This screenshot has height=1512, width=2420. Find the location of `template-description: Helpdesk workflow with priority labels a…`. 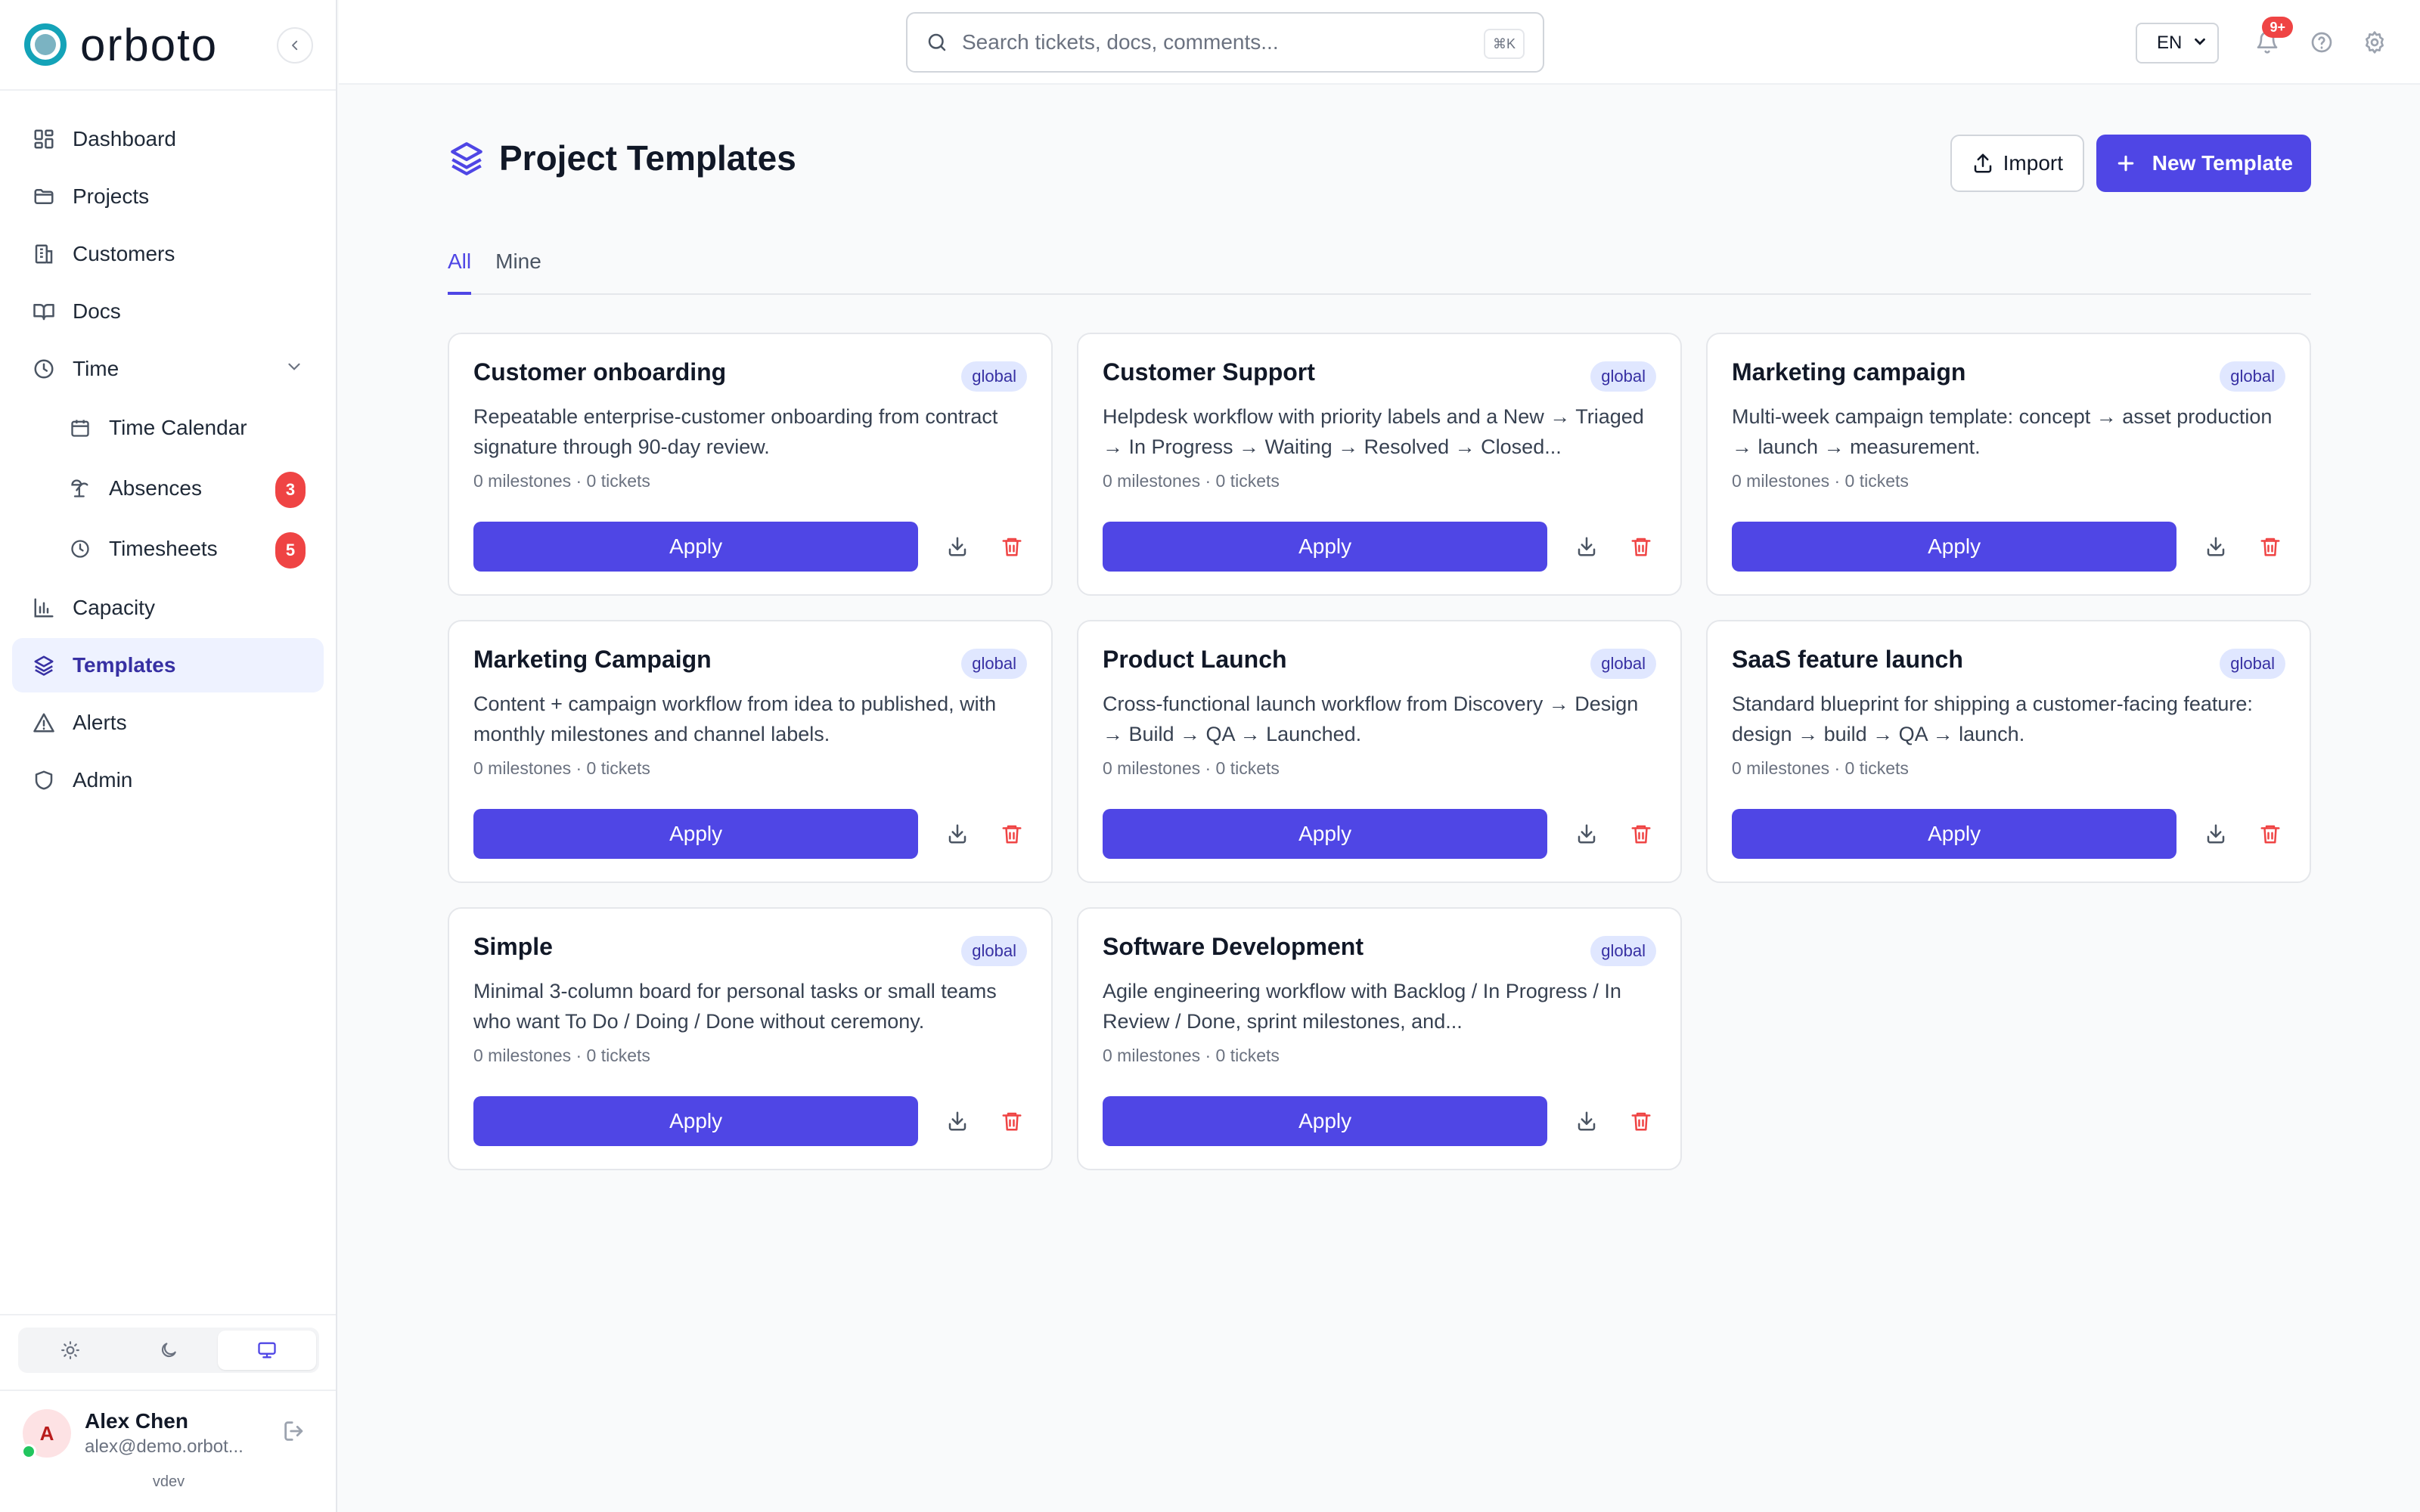

template-description: Helpdesk workflow with priority labels a… is located at coordinates (1373, 431).